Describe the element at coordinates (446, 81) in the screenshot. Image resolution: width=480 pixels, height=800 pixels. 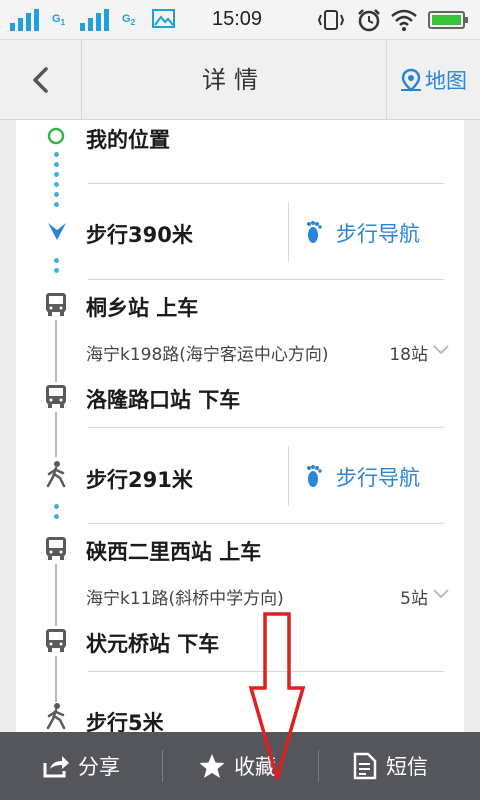
I see `map-button-label: 地图` at that location.